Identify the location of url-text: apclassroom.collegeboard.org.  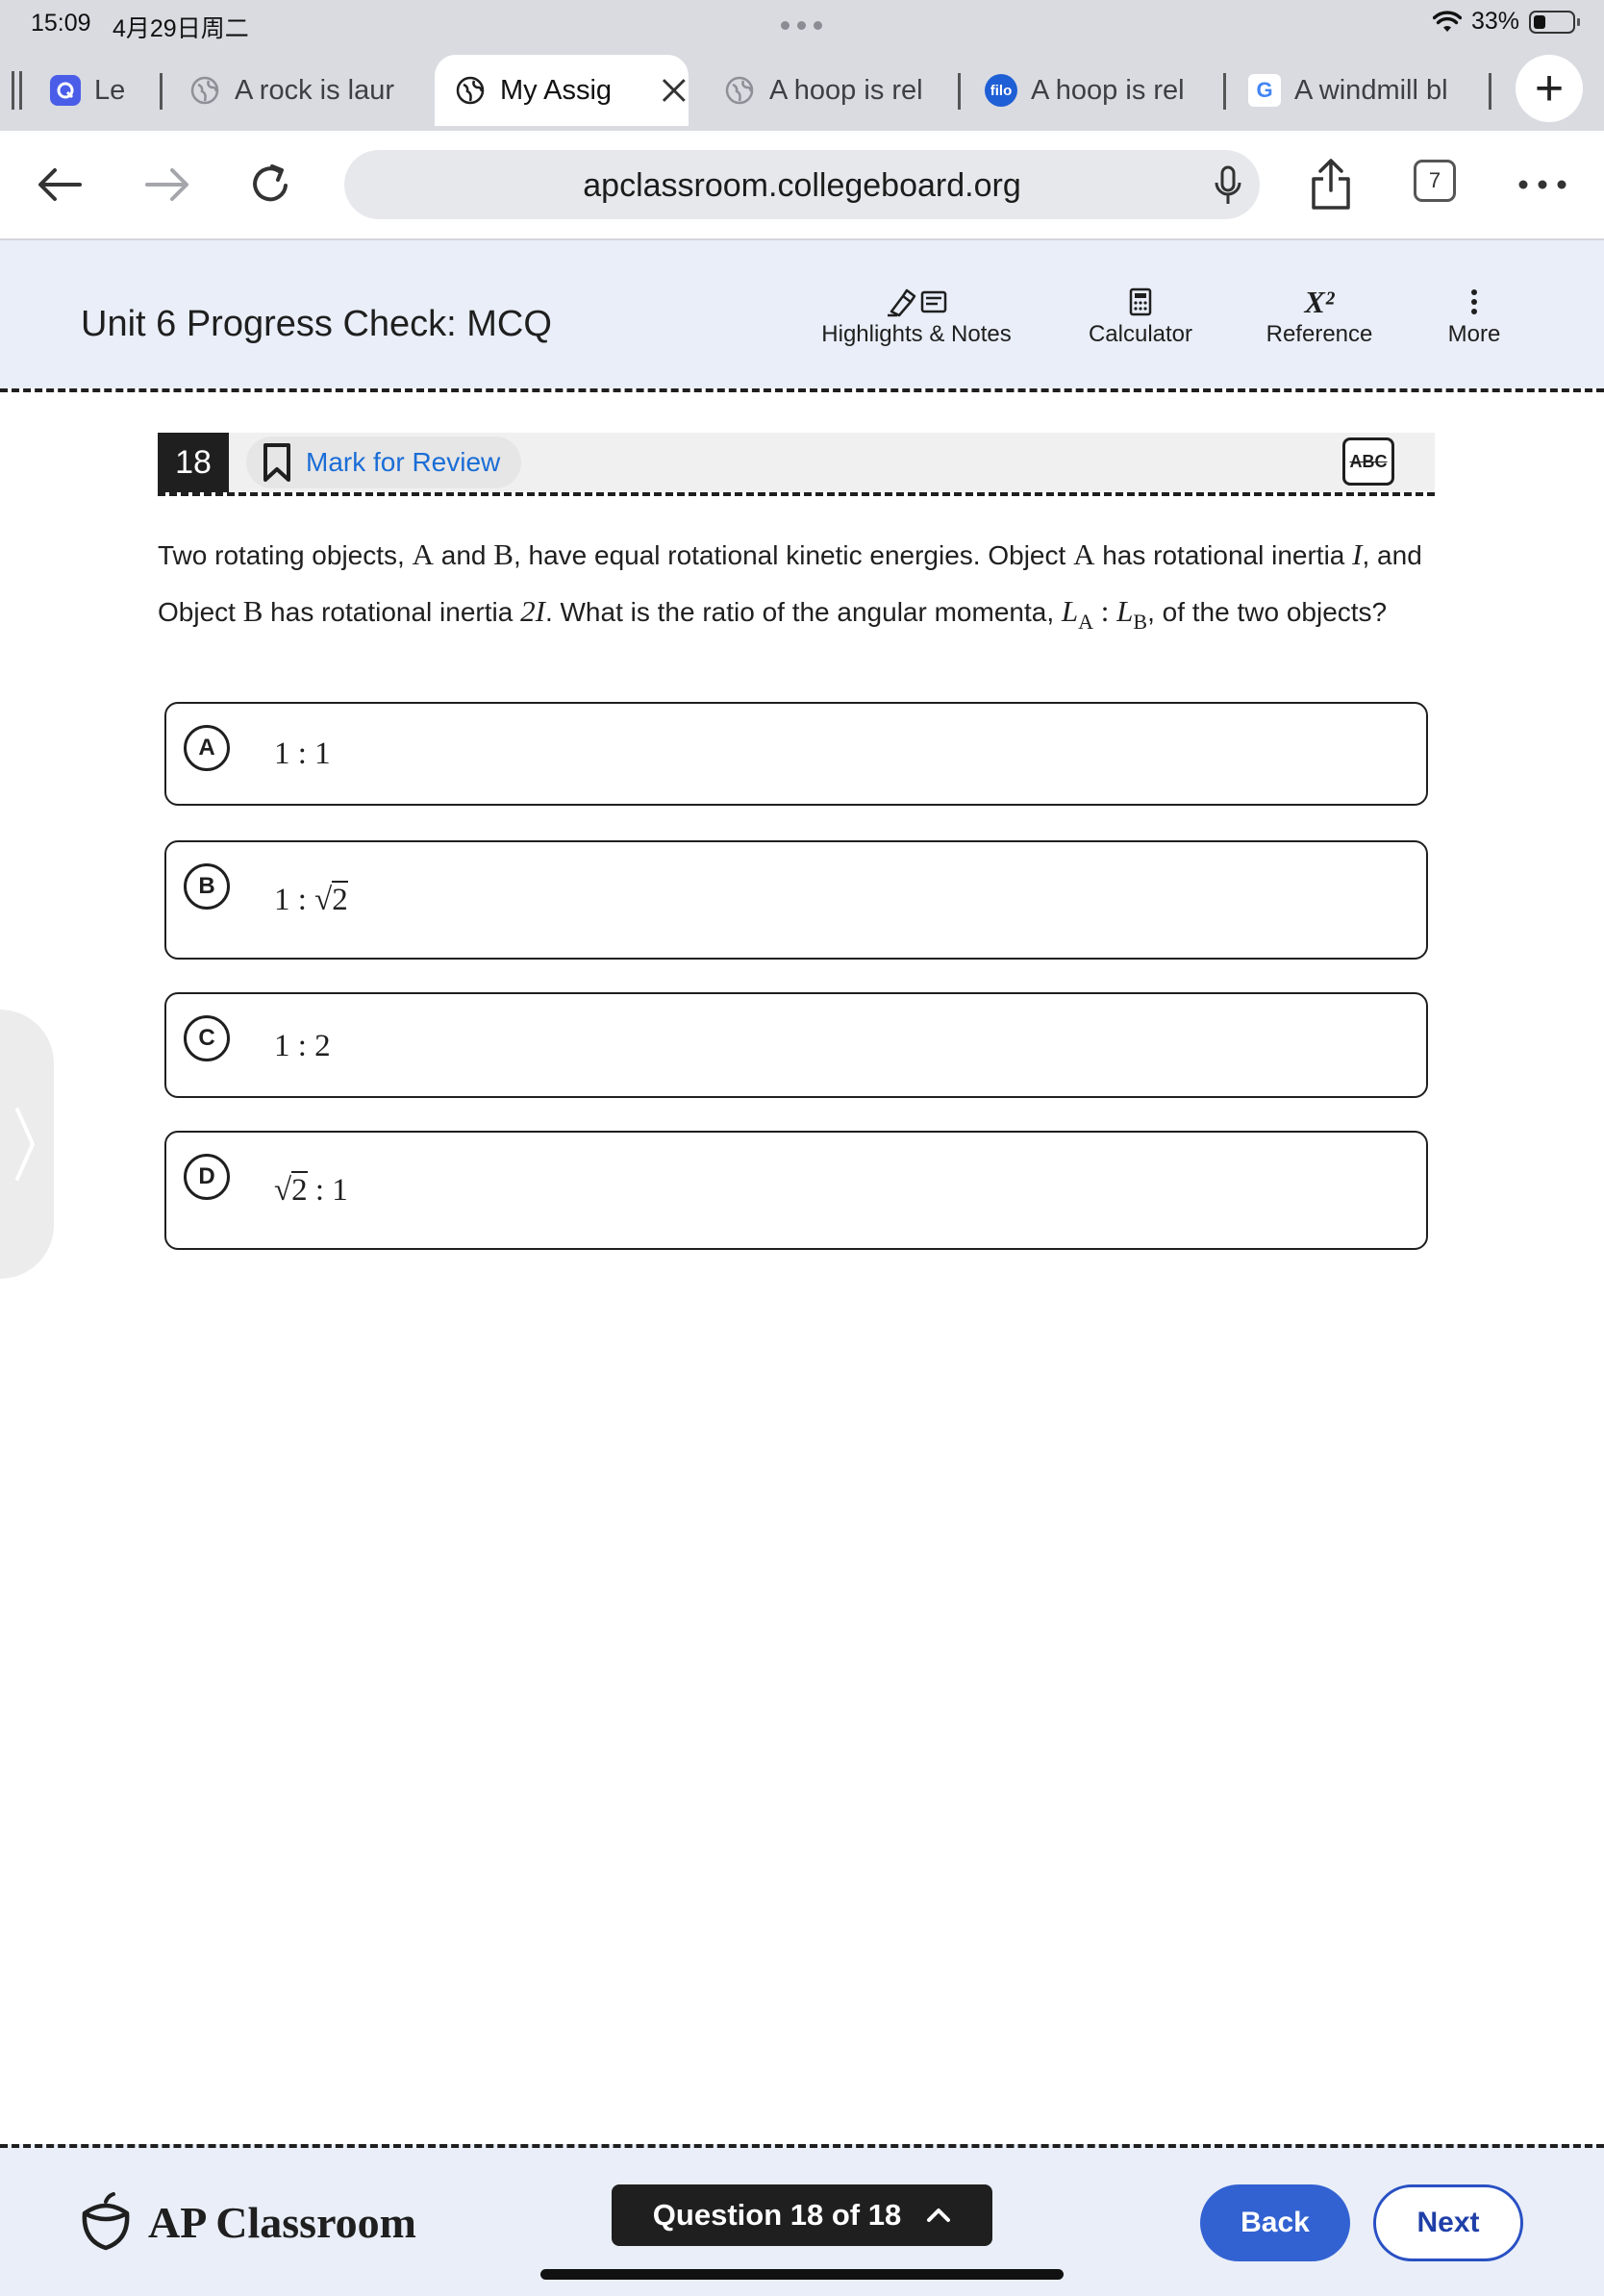
(802, 185).